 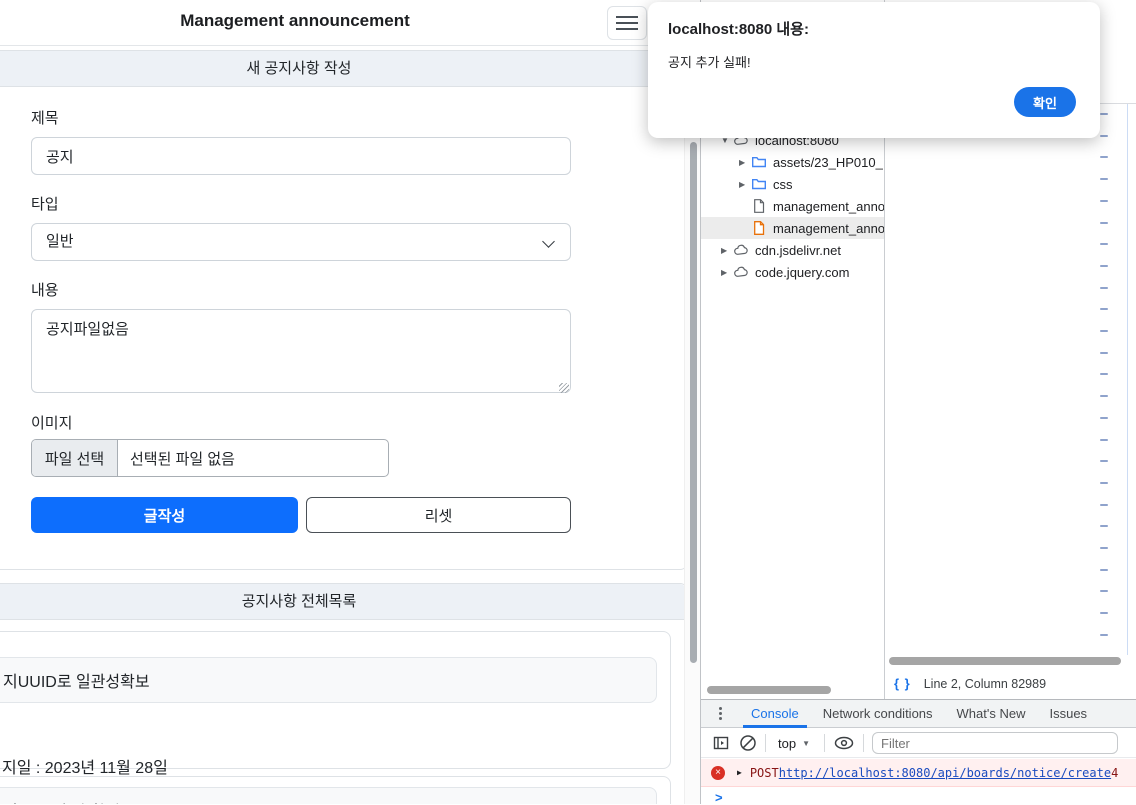 What do you see at coordinates (328, 680) in the screenshot?
I see `list-item-title: 지UUID로 일관성확보` at bounding box center [328, 680].